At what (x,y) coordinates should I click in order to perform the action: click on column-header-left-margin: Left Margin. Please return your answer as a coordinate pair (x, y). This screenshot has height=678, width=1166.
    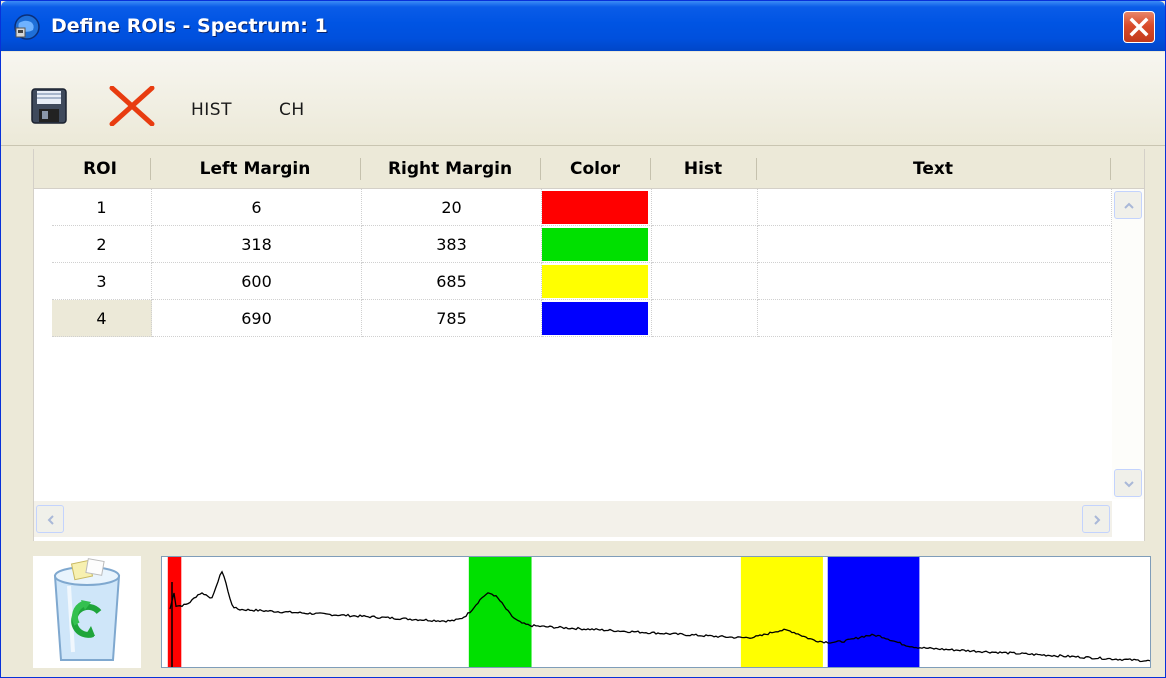
    Looking at the image, I should click on (255, 169).